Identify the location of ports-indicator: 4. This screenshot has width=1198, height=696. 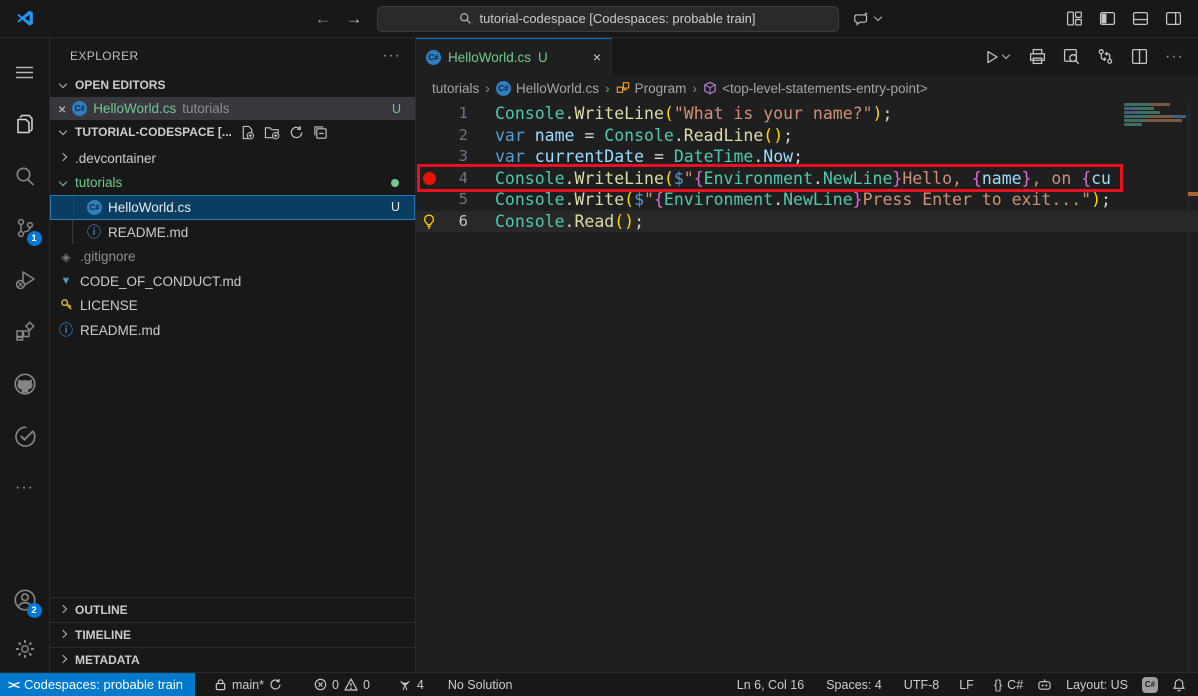
(411, 684).